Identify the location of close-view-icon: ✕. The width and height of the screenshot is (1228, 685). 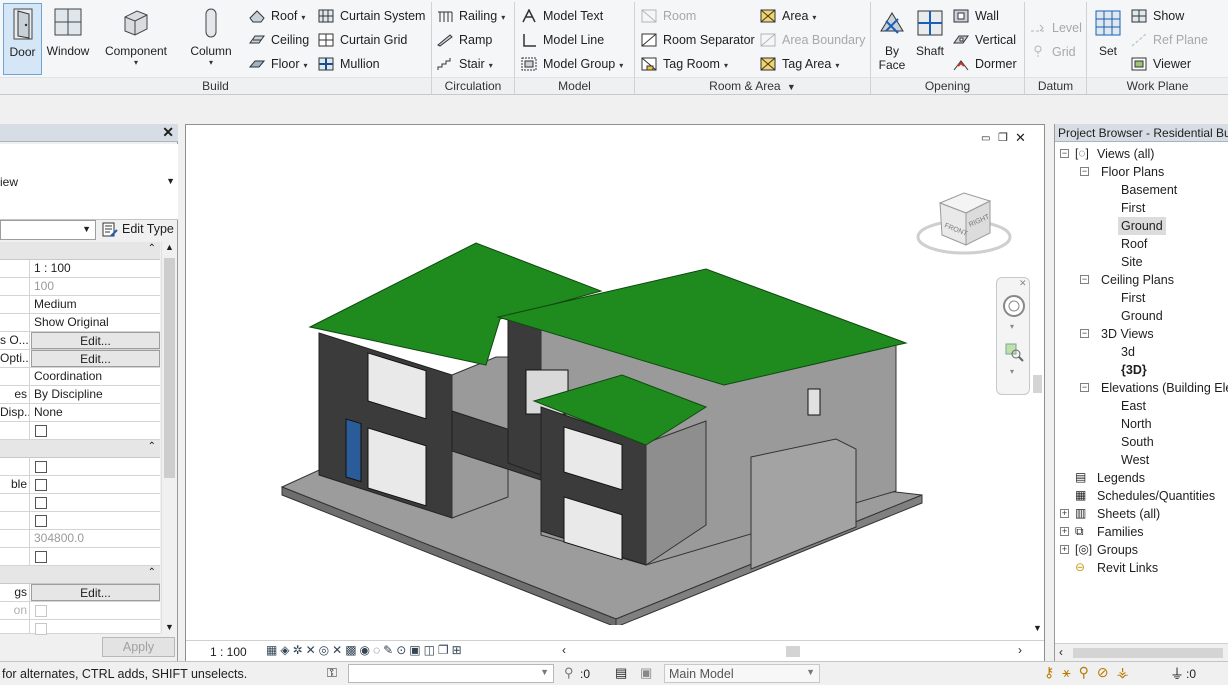
(1020, 138).